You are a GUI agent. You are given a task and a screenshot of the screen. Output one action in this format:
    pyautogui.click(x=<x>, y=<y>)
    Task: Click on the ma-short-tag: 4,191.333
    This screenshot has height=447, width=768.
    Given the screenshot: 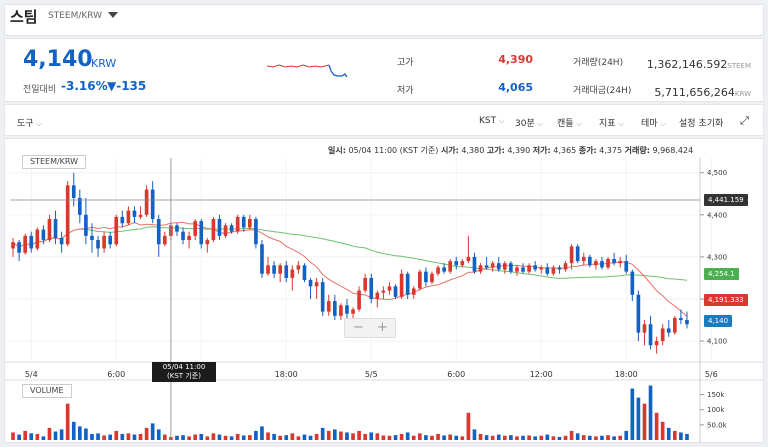 What is the action you would take?
    pyautogui.click(x=726, y=300)
    